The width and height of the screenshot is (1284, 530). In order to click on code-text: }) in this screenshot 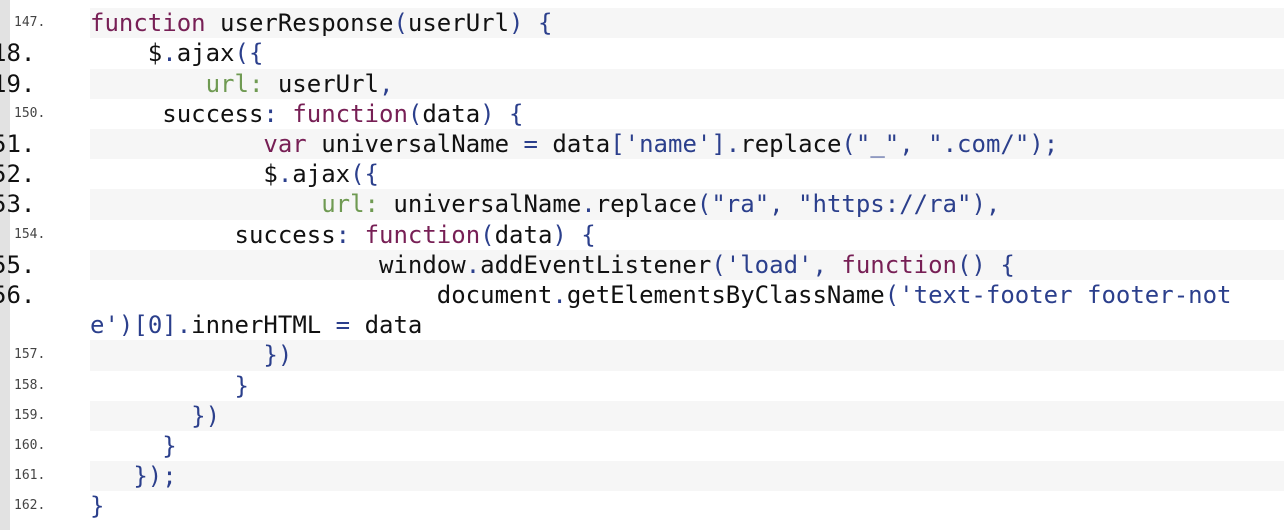, I will do `click(687, 355)`.